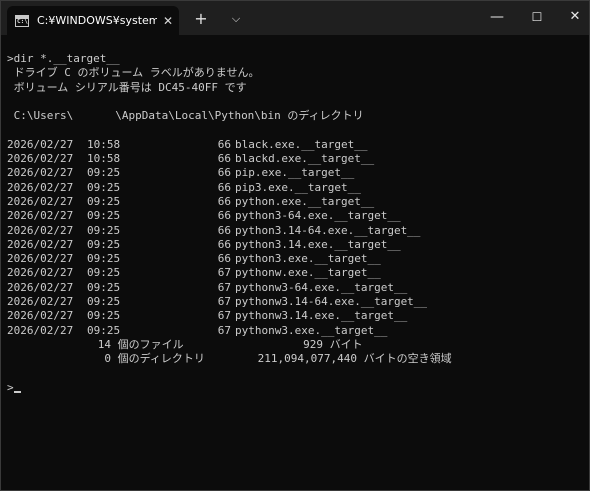 The height and width of the screenshot is (491, 590). I want to click on file-name: black.exe.__target__, so click(301, 144).